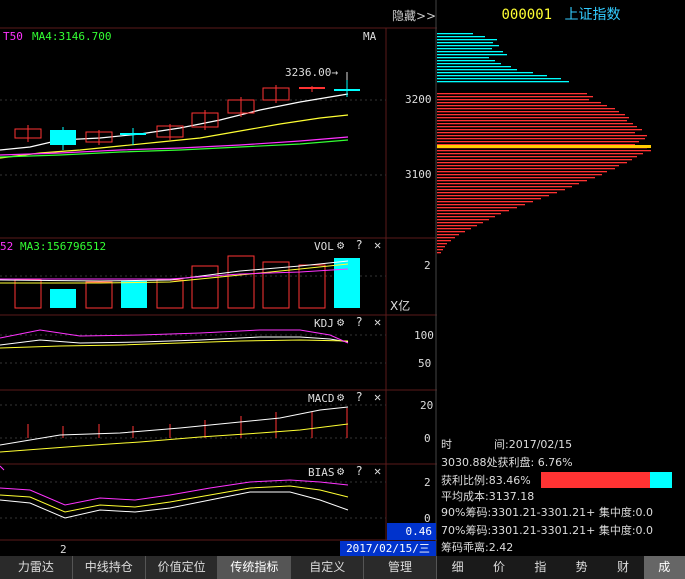 This screenshot has height=579, width=685. I want to click on stock-code: 000001, so click(527, 15).